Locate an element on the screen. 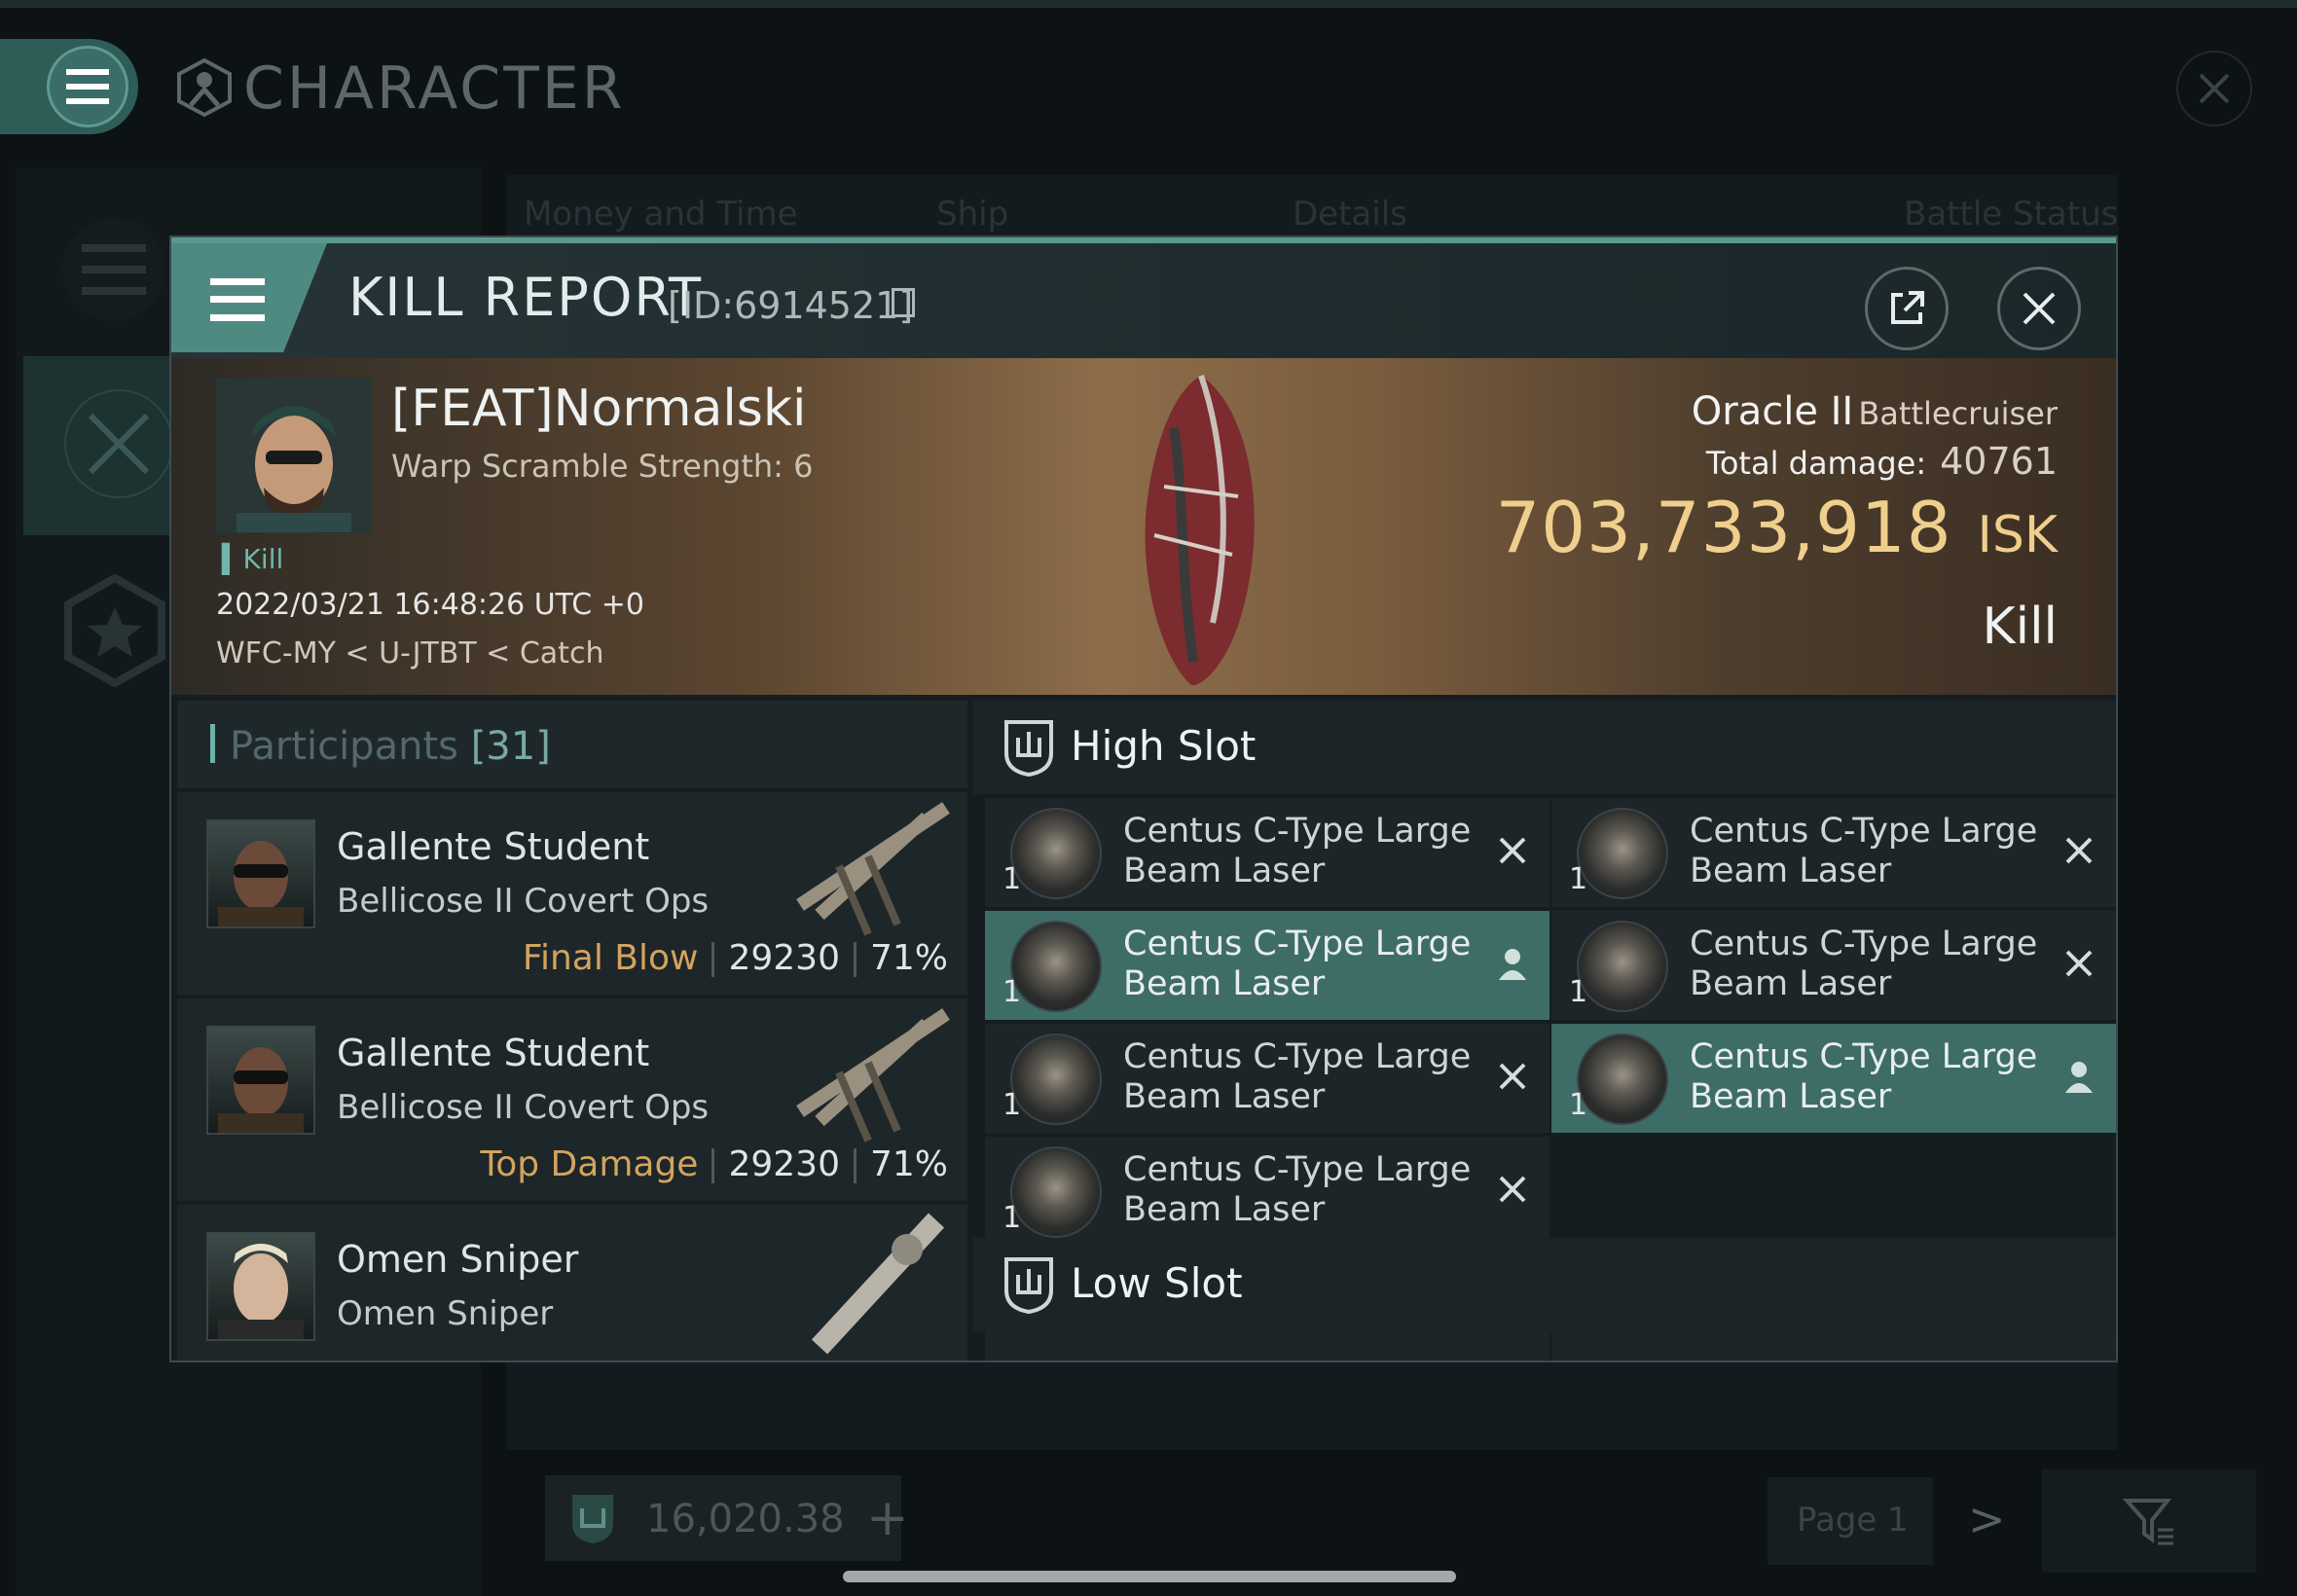  isk-value: 703,733,918 ISK is located at coordinates (1776, 527).